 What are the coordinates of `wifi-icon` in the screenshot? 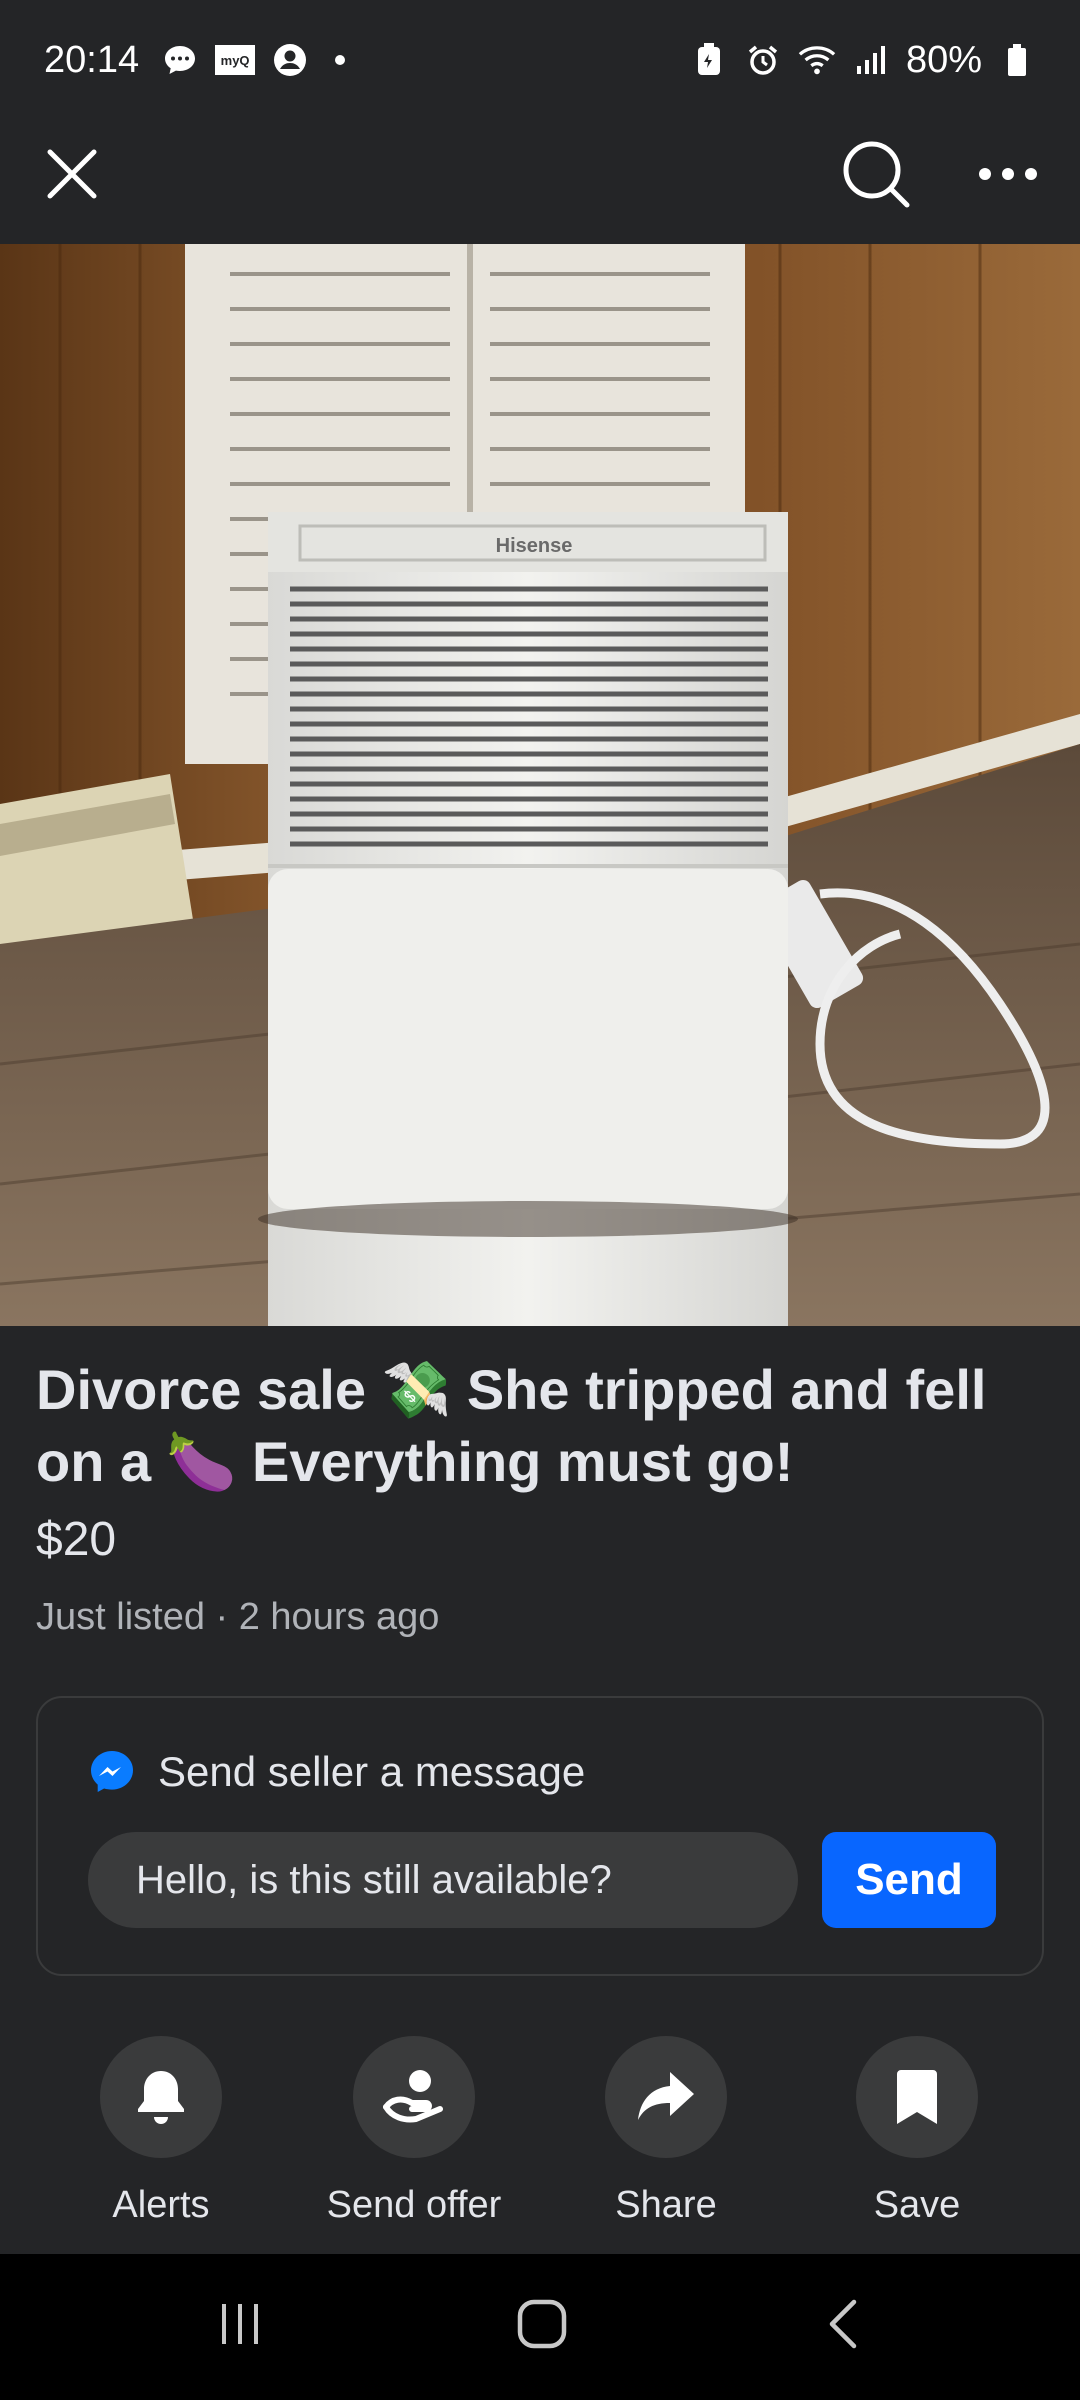 It's located at (817, 60).